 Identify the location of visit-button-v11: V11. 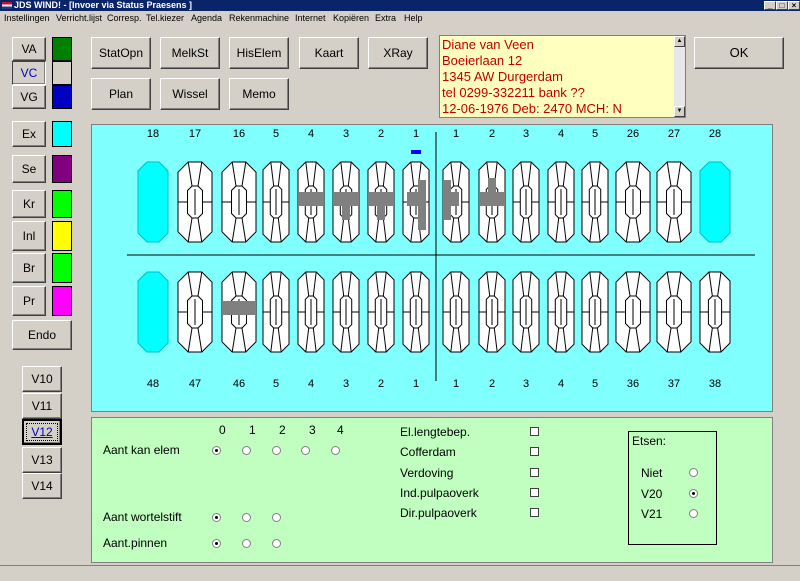
(42, 406).